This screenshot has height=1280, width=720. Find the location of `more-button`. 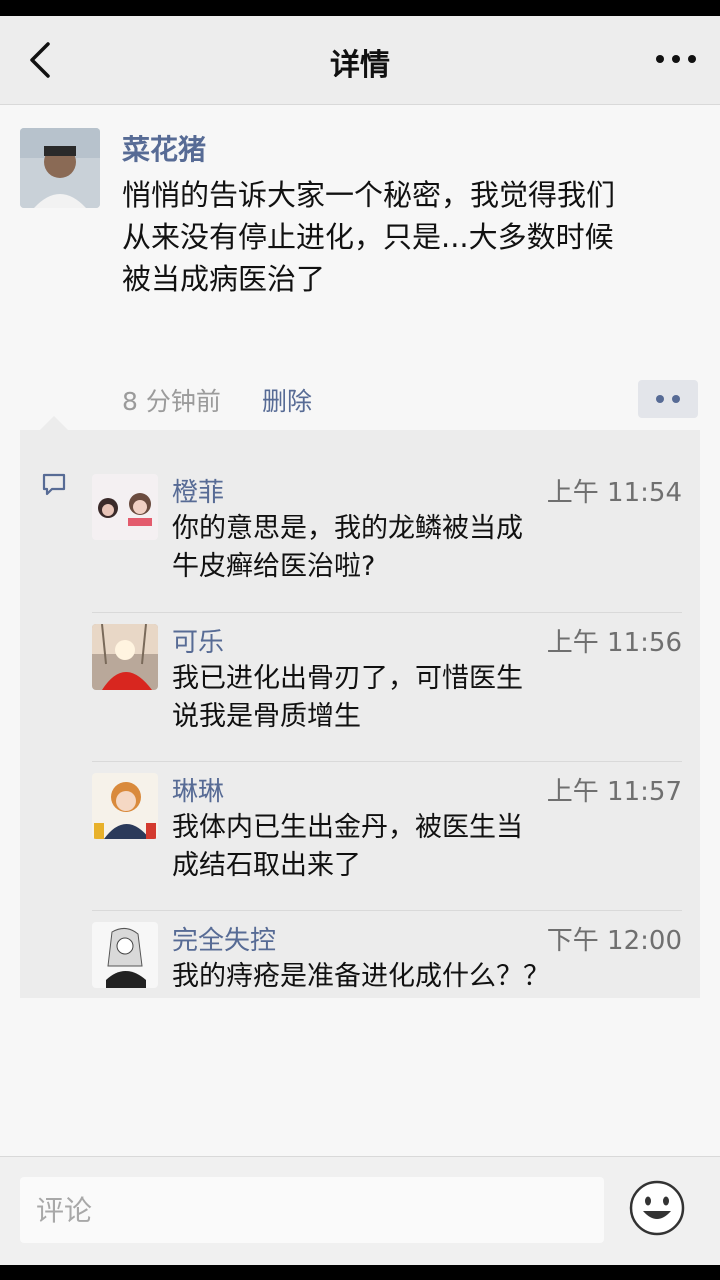

more-button is located at coordinates (676, 59).